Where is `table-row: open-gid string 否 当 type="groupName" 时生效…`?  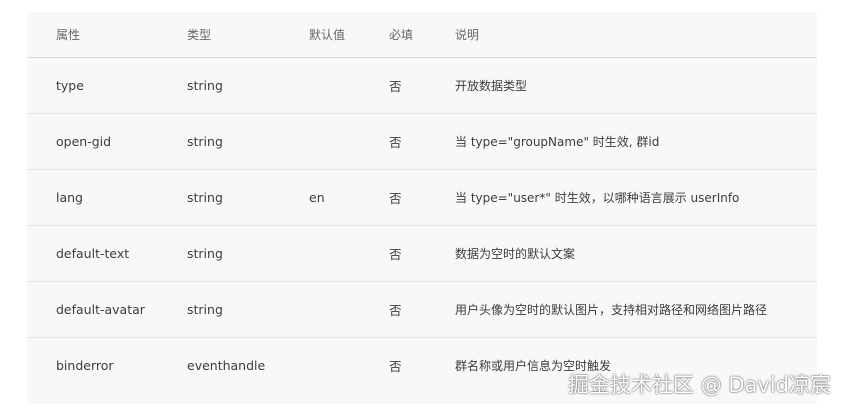 table-row: open-gid string 否 当 type="groupName" 时生效… is located at coordinates (422, 141).